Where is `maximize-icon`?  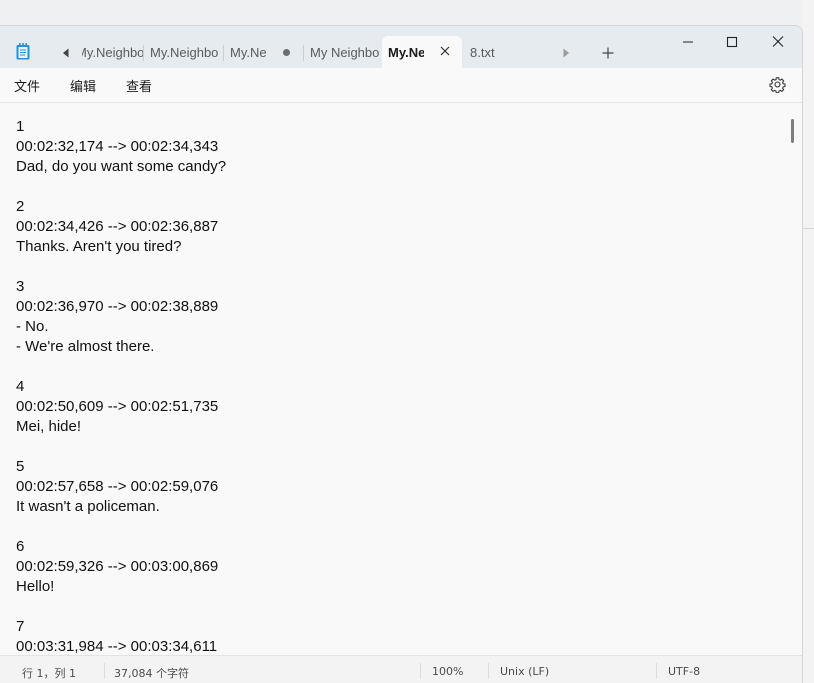 maximize-icon is located at coordinates (732, 42).